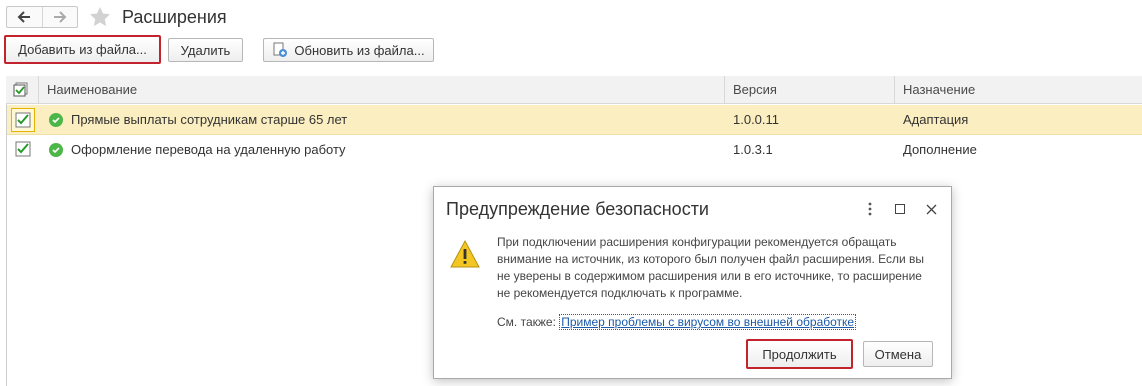  What do you see at coordinates (465, 254) in the screenshot?
I see `warning-icon` at bounding box center [465, 254].